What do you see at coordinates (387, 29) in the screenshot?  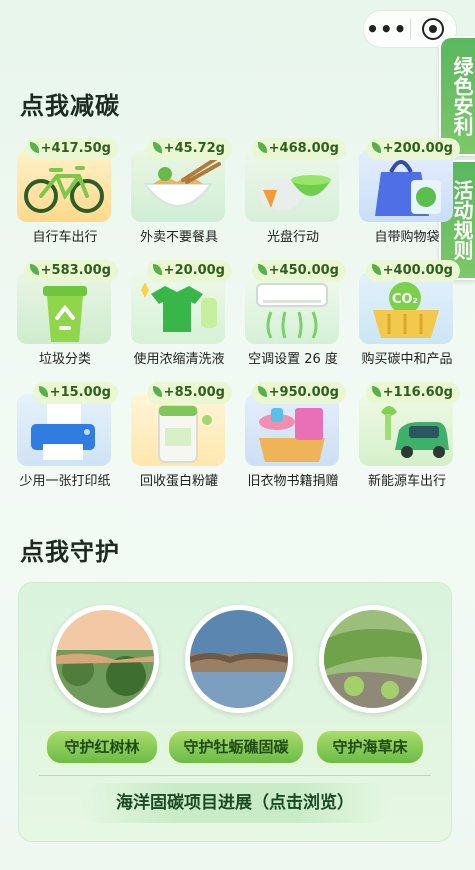 I see `more-menu-icon: •••` at bounding box center [387, 29].